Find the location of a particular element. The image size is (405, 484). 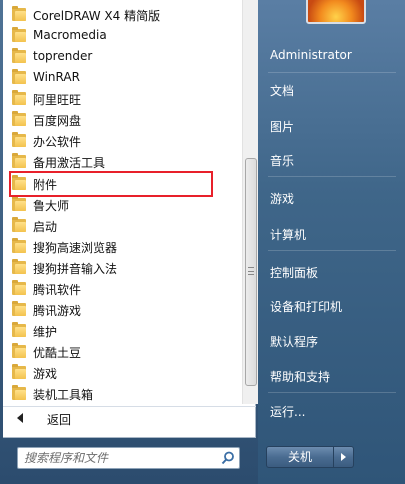

search-box is located at coordinates (128, 458).